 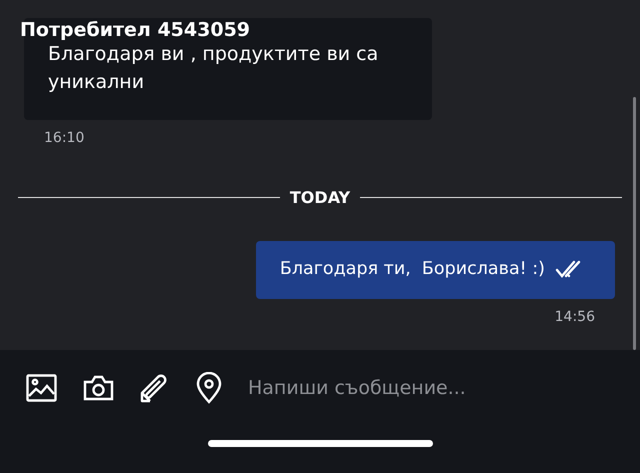 What do you see at coordinates (135, 30) in the screenshot?
I see `contact-name: Потребител 4543059` at bounding box center [135, 30].